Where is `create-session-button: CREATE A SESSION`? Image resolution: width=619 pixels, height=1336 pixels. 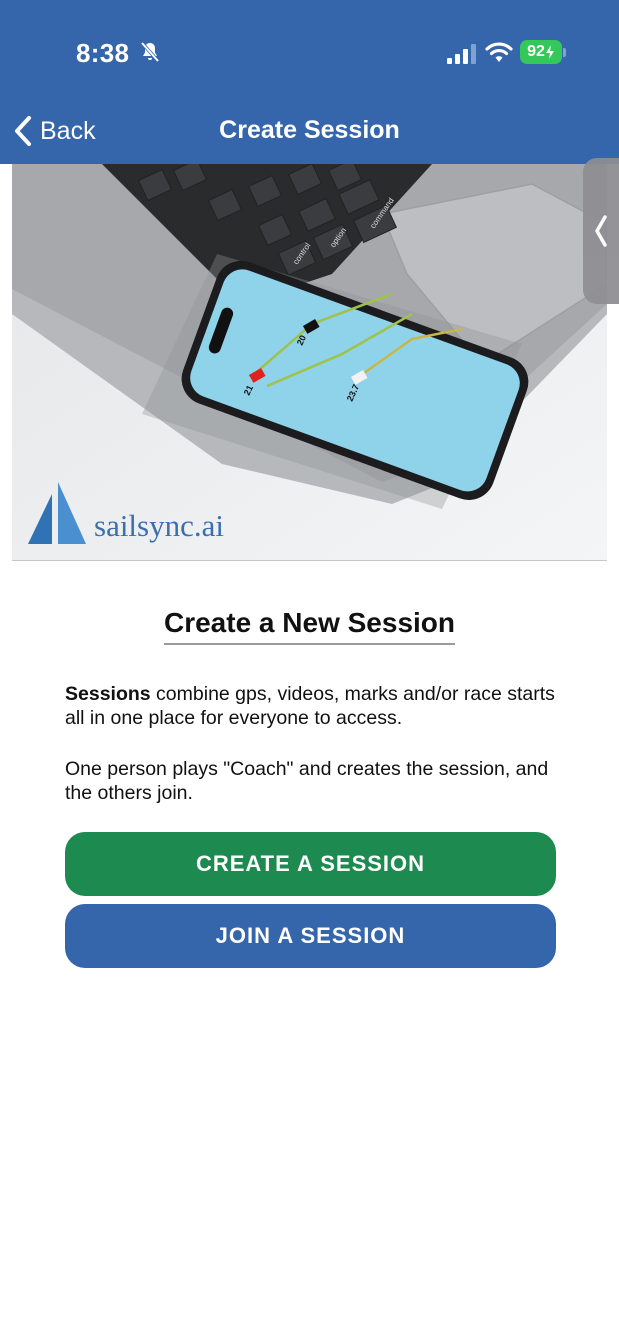
create-session-button: CREATE A SESSION is located at coordinates (310, 864).